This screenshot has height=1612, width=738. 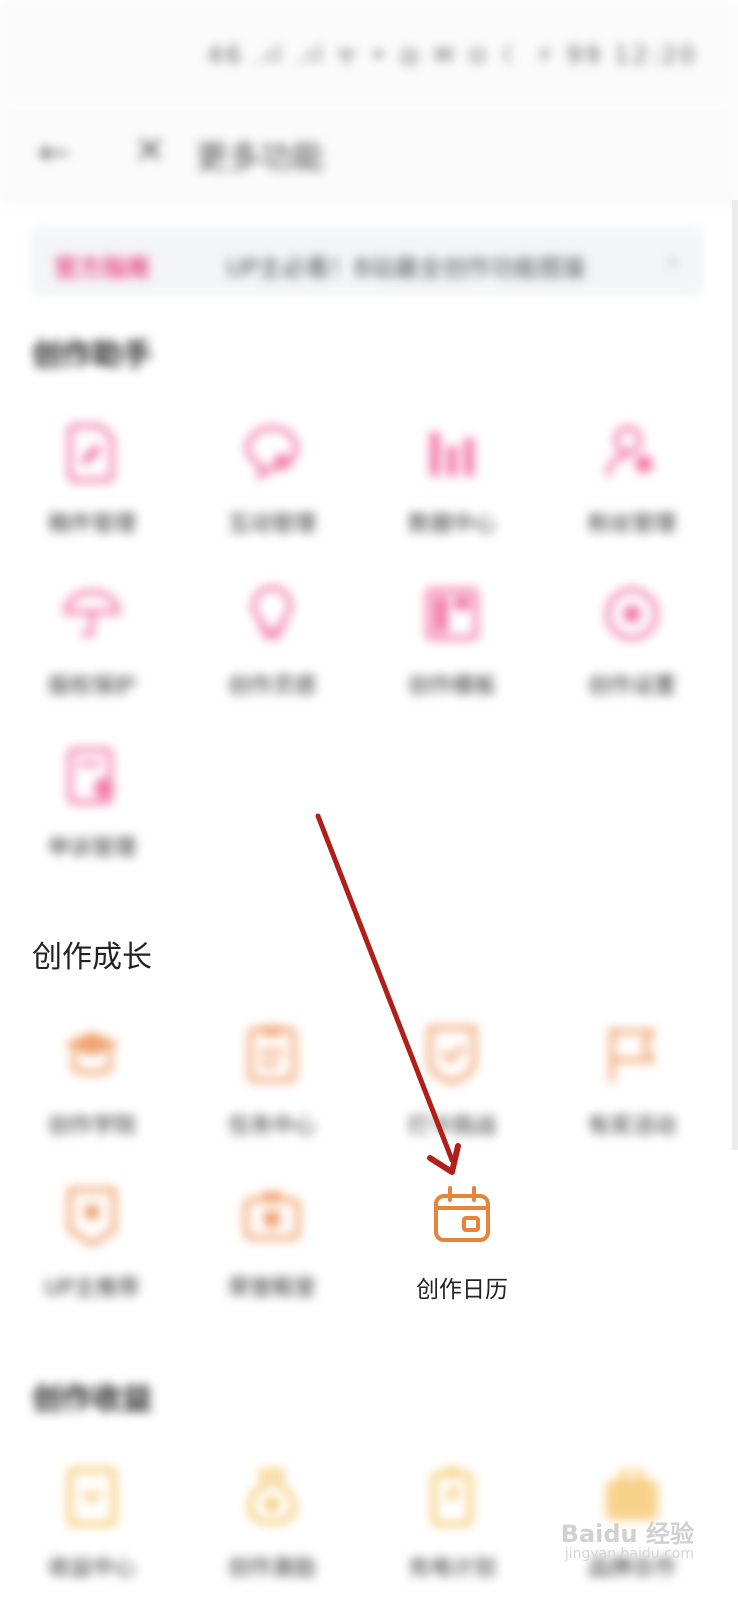 What do you see at coordinates (388, 994) in the screenshot?
I see `annotation-arrow` at bounding box center [388, 994].